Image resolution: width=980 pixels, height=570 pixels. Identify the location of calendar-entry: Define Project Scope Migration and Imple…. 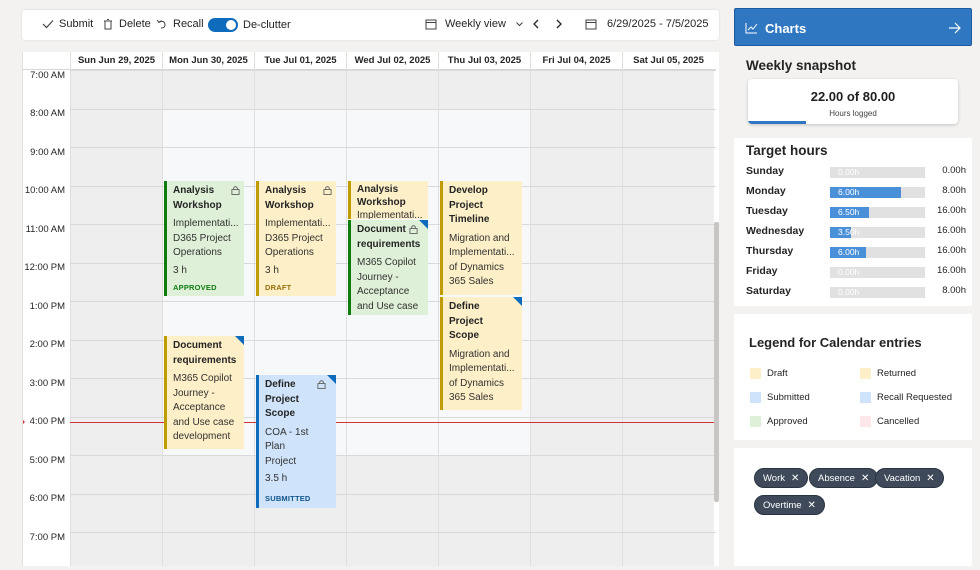
(481, 353).